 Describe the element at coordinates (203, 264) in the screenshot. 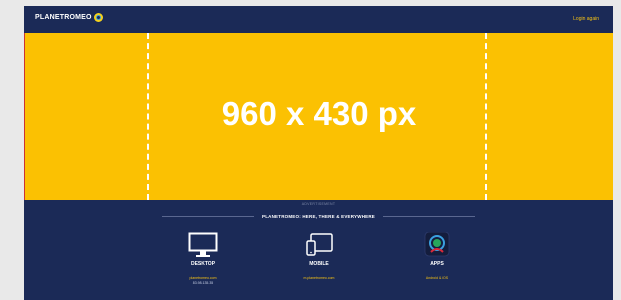

I see `desktop-title: DESKTOP` at that location.